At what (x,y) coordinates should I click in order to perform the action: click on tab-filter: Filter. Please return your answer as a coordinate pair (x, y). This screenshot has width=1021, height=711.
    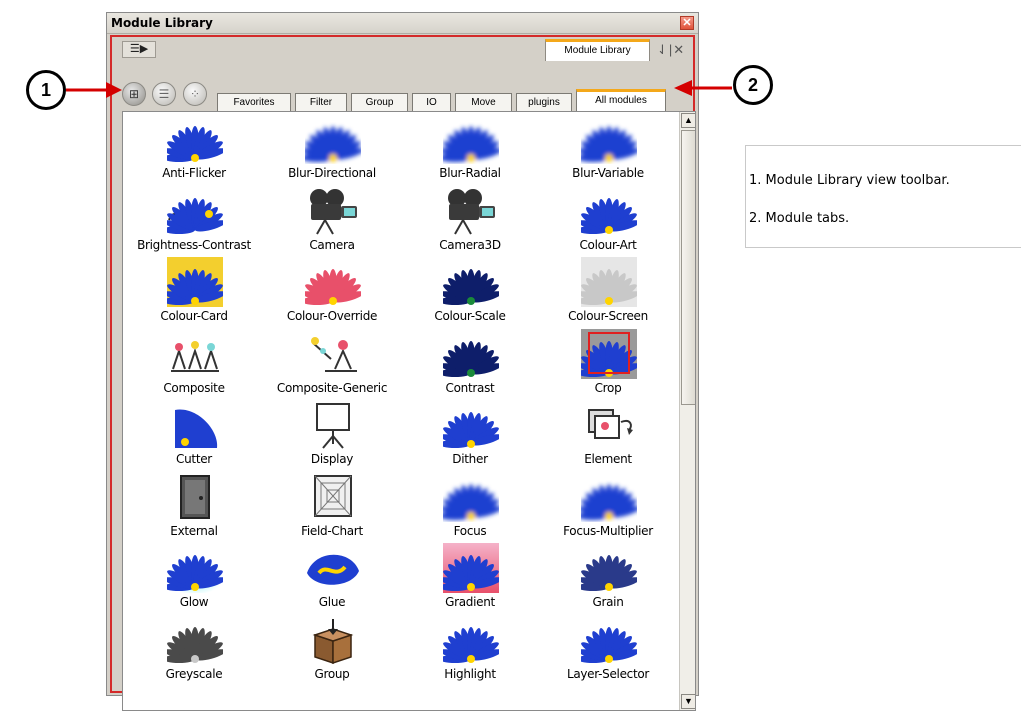
    Looking at the image, I should click on (321, 102).